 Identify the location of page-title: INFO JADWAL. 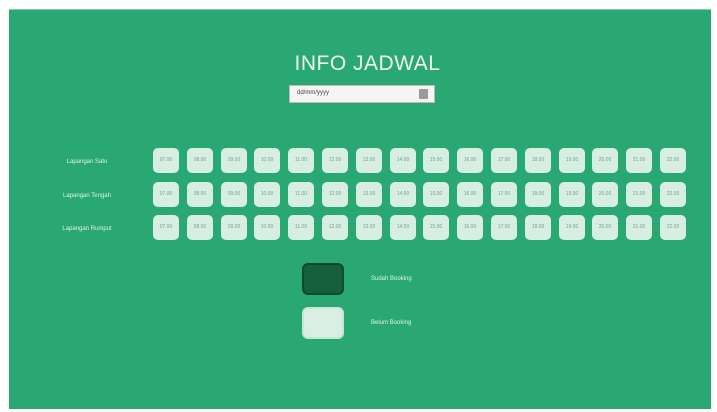
(367, 63).